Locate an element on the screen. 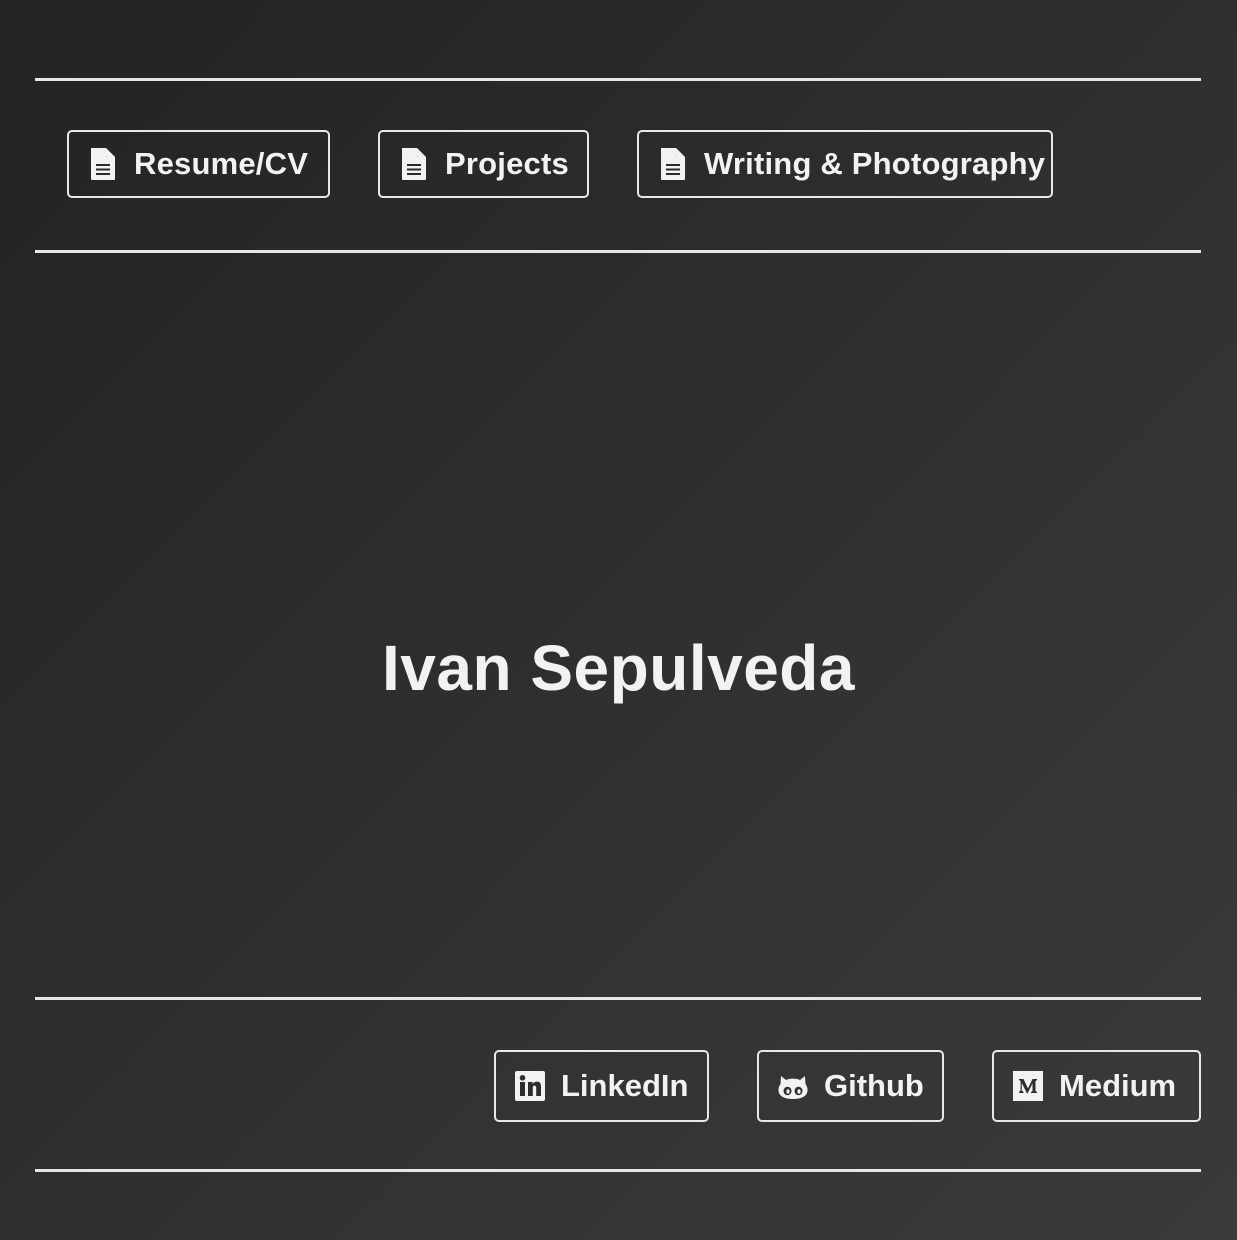 The image size is (1237, 1240). medium-label: Medium is located at coordinates (1118, 1085).